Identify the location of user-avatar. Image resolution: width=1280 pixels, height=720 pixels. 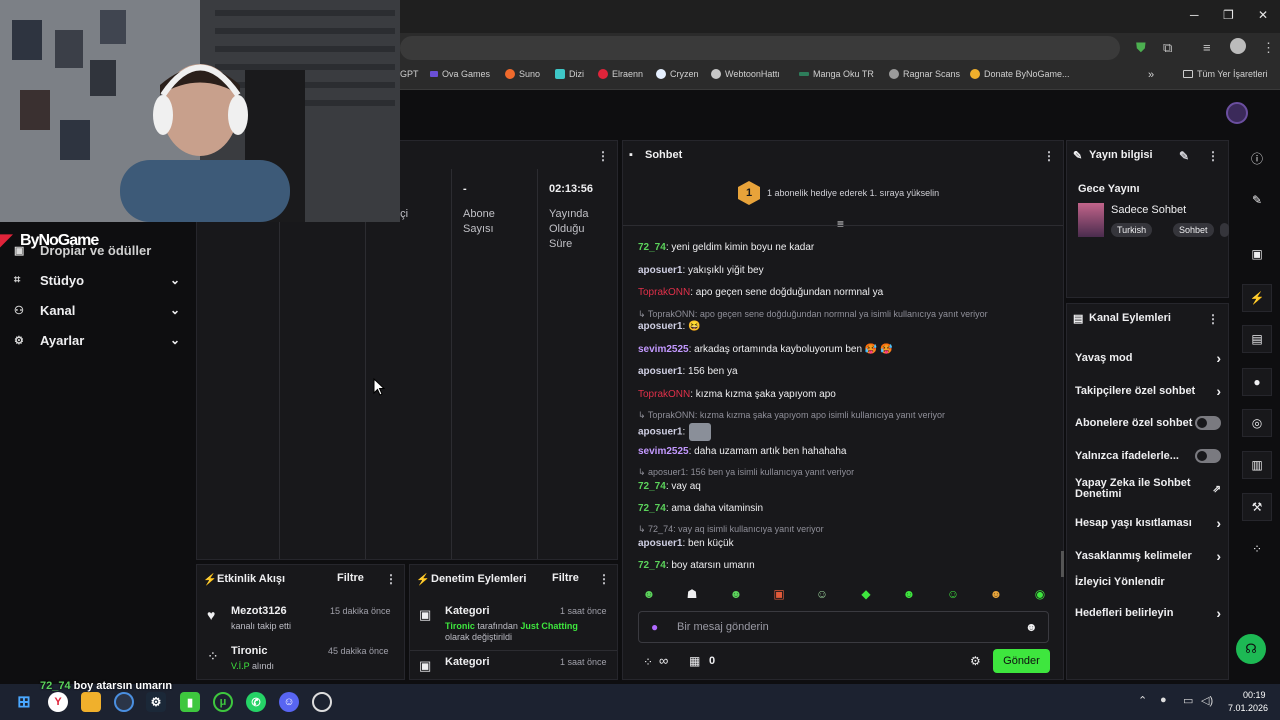
(1237, 113).